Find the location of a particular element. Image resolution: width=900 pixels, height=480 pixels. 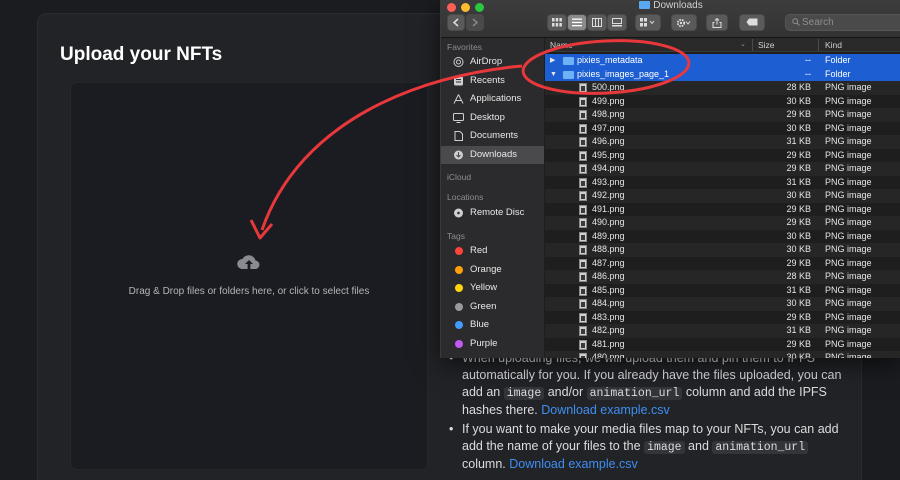

sidebar-item-documents: Documents is located at coordinates (492, 136).